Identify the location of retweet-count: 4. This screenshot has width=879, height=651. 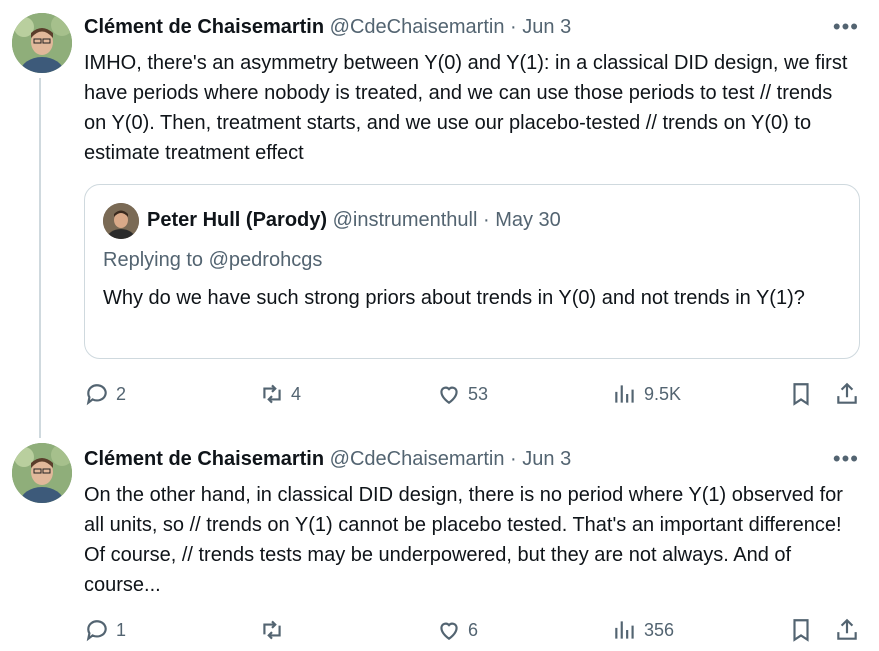
(296, 393).